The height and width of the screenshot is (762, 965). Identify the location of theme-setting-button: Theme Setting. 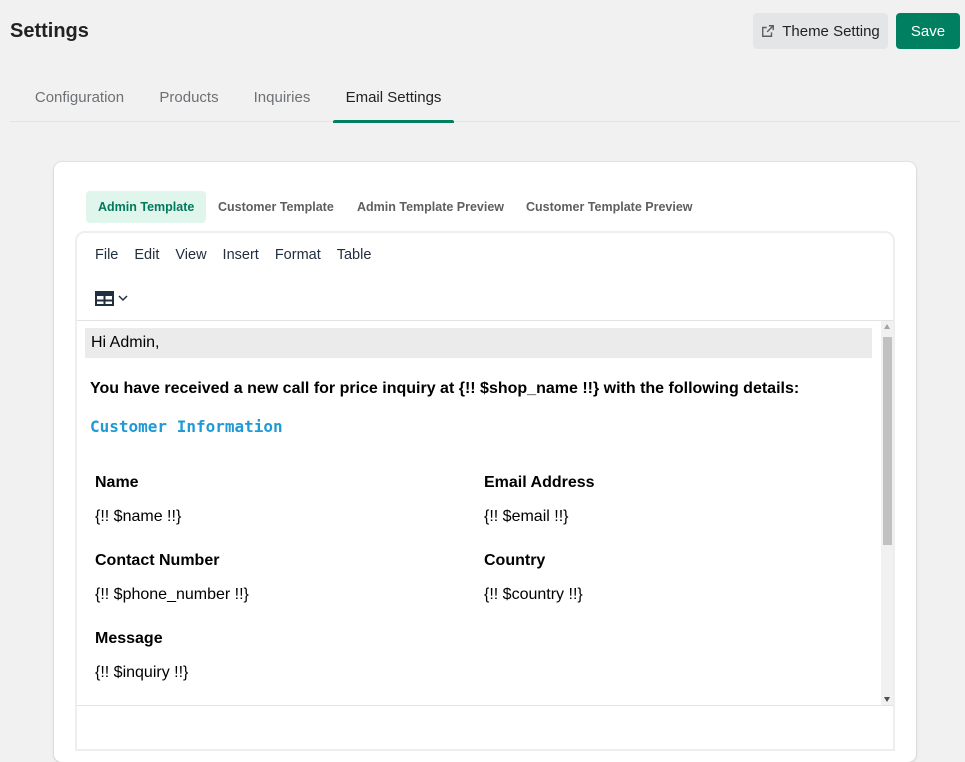
(820, 31).